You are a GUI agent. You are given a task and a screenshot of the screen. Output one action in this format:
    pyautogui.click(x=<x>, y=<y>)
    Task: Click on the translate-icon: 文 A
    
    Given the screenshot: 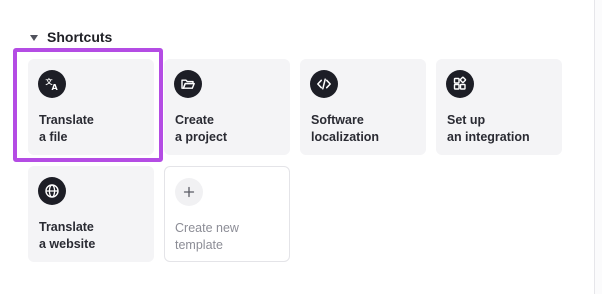 What is the action you would take?
    pyautogui.click(x=52, y=84)
    